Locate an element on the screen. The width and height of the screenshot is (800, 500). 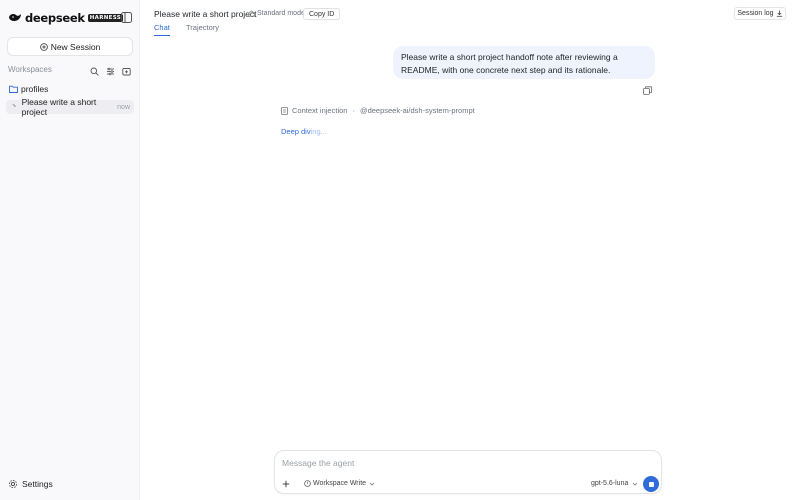
status-text-main: Deep div is located at coordinates (296, 131).